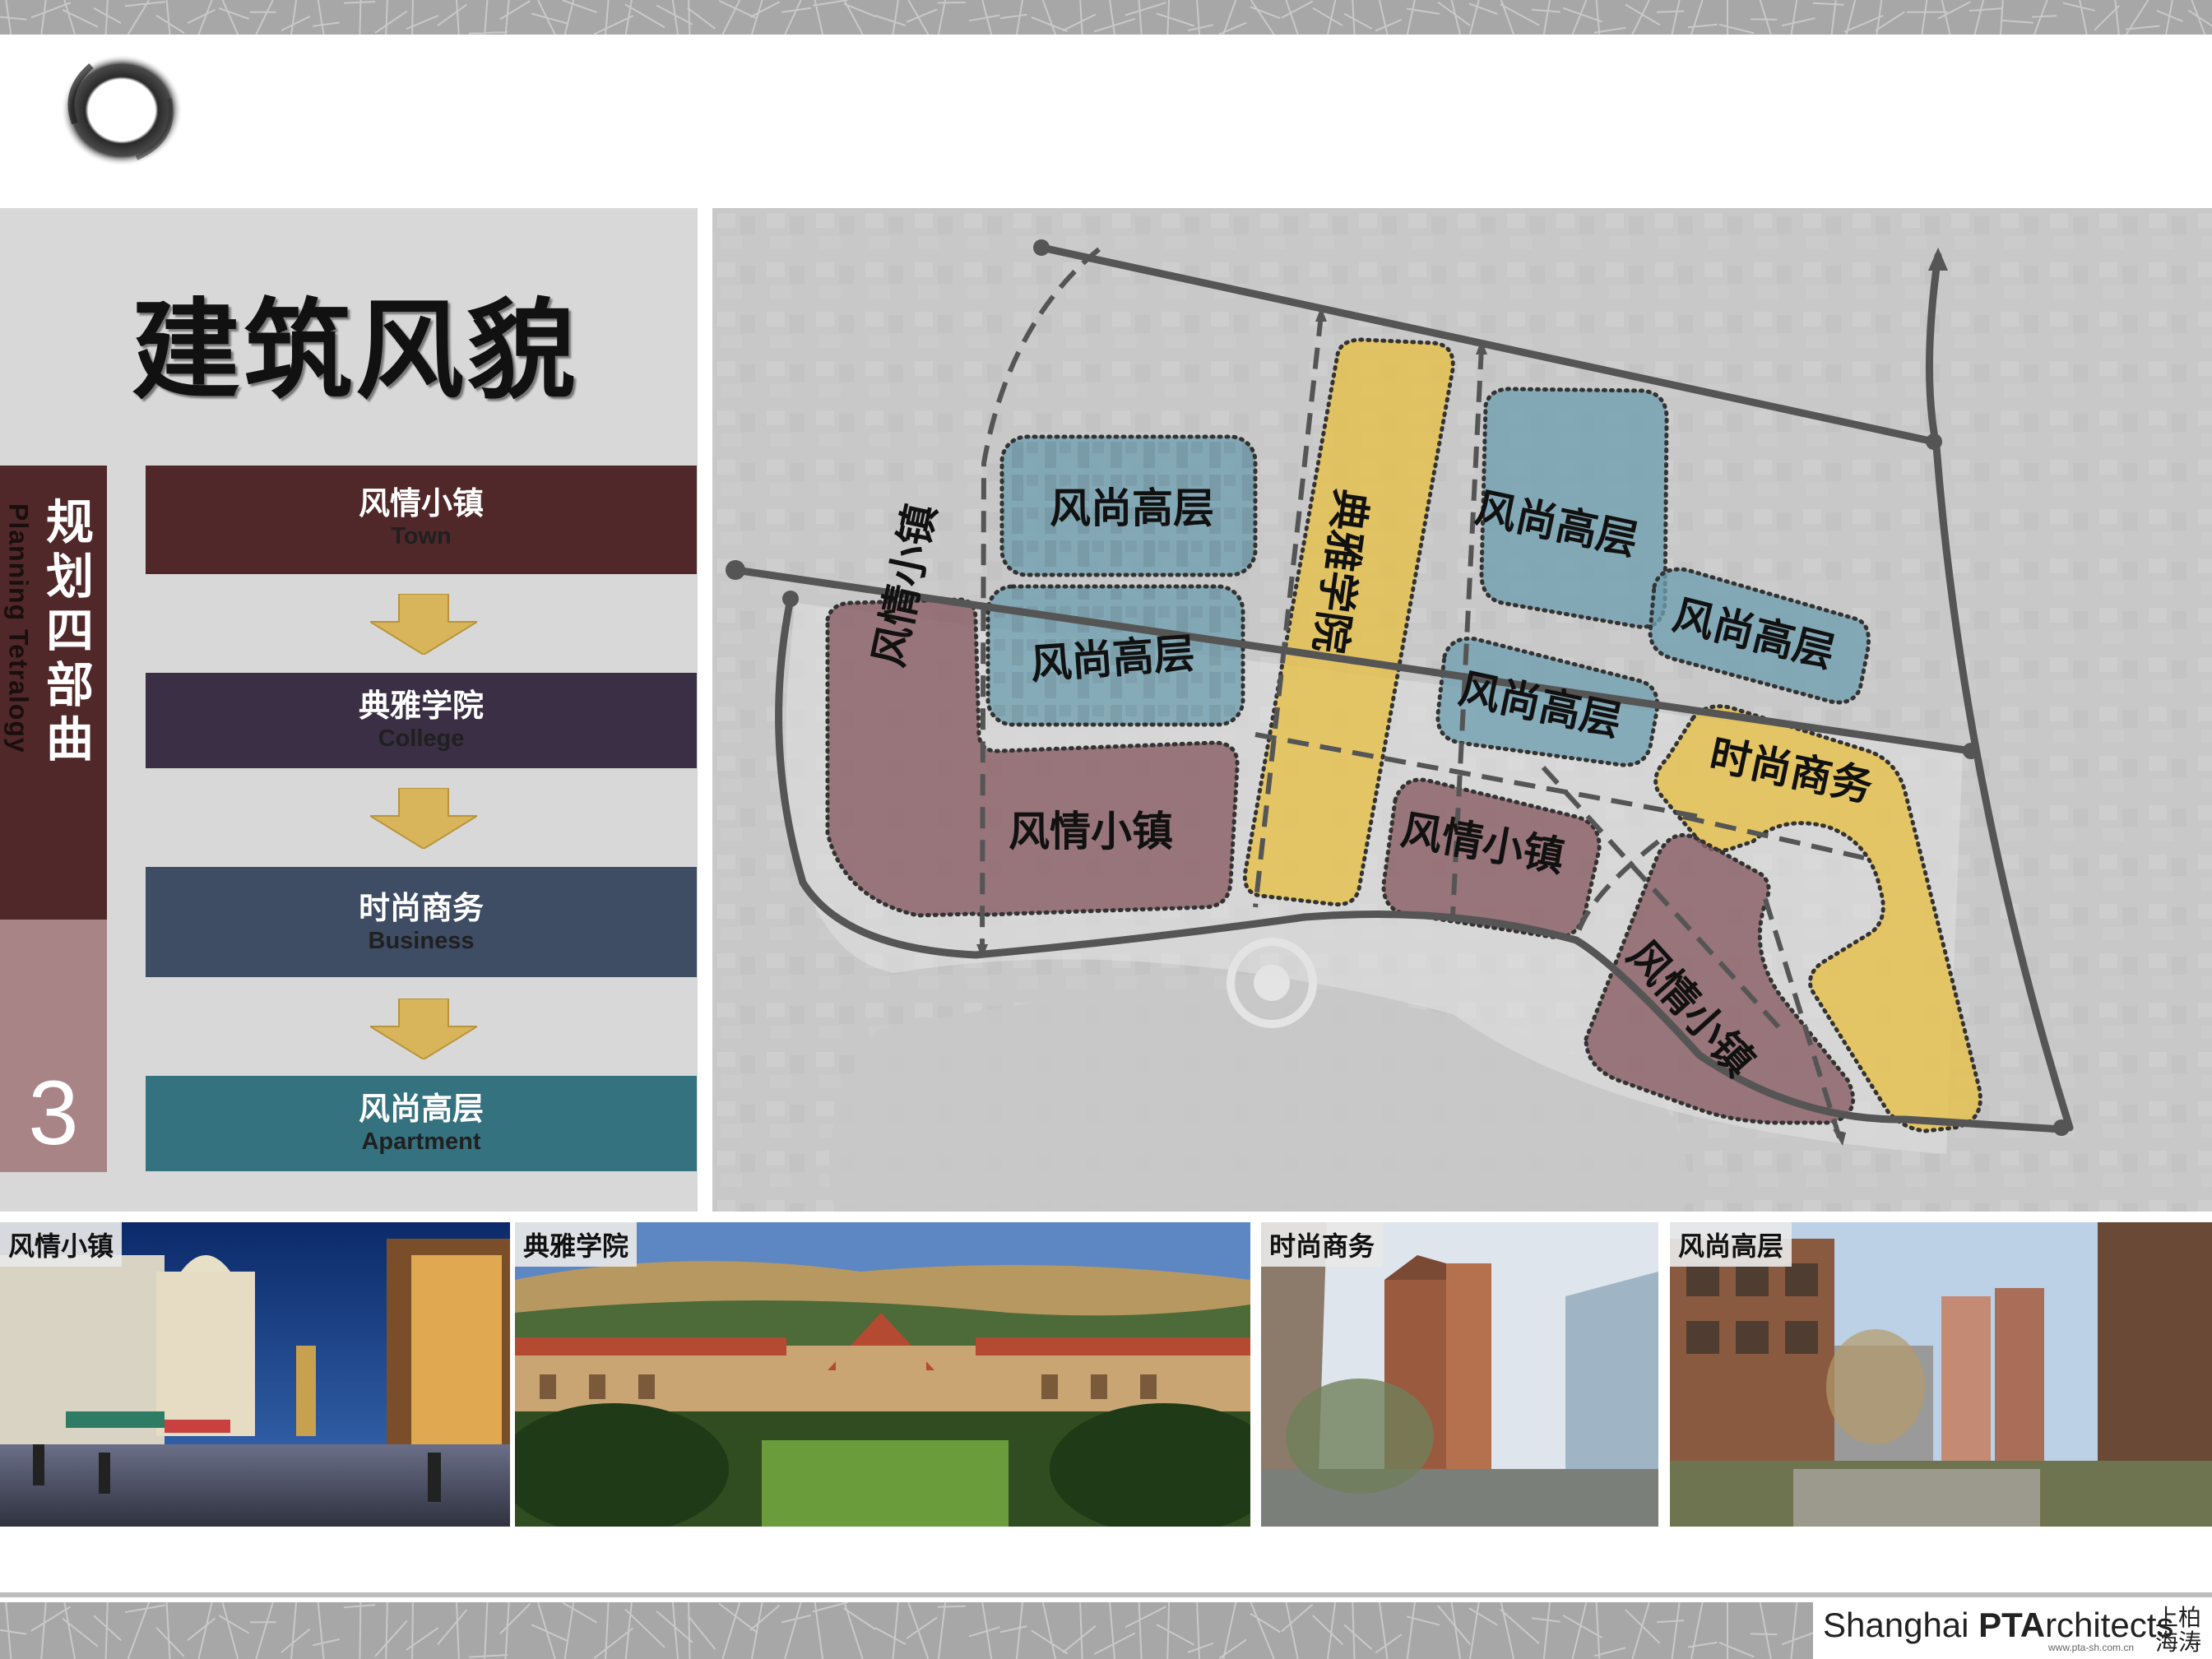 The width and height of the screenshot is (2212, 1659). I want to click on photo-college: 典雅学院, so click(883, 1374).